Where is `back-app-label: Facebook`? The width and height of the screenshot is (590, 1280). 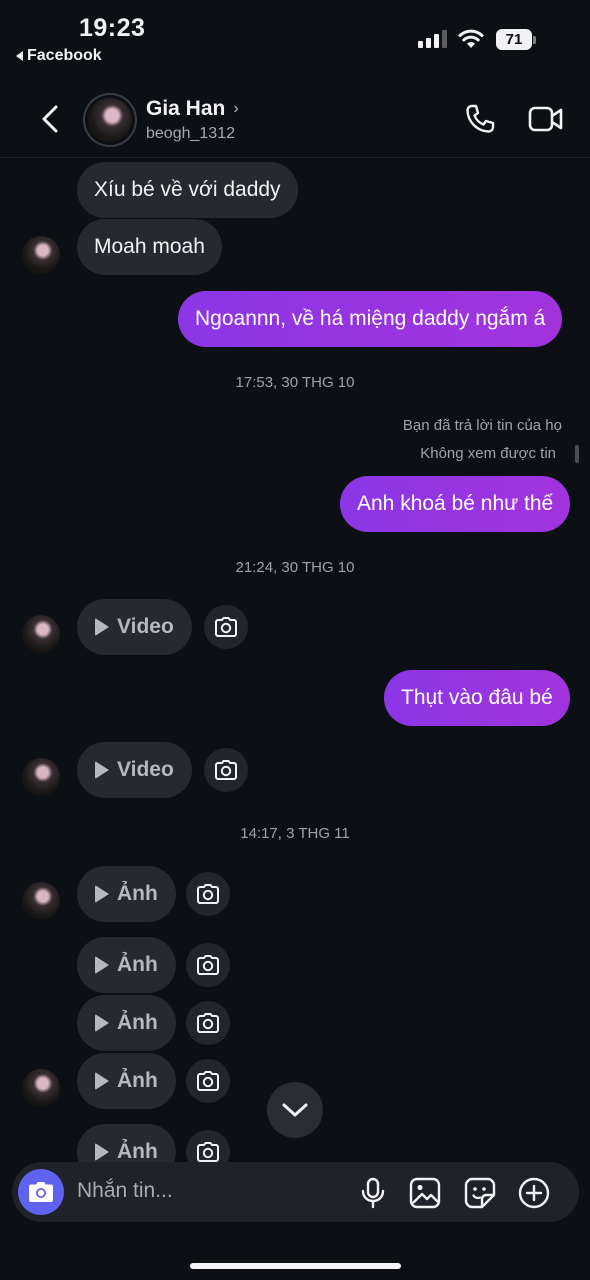 back-app-label: Facebook is located at coordinates (64, 55).